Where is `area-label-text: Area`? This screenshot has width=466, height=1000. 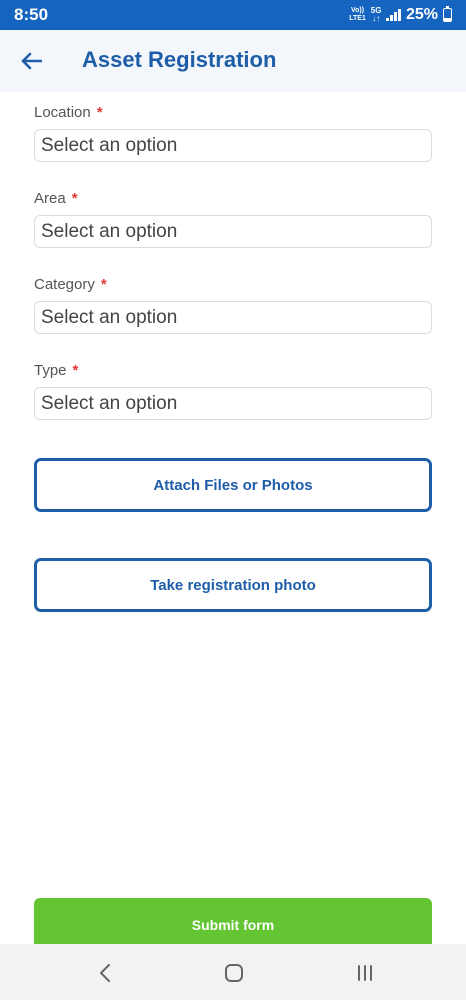
area-label-text: Area is located at coordinates (50, 198).